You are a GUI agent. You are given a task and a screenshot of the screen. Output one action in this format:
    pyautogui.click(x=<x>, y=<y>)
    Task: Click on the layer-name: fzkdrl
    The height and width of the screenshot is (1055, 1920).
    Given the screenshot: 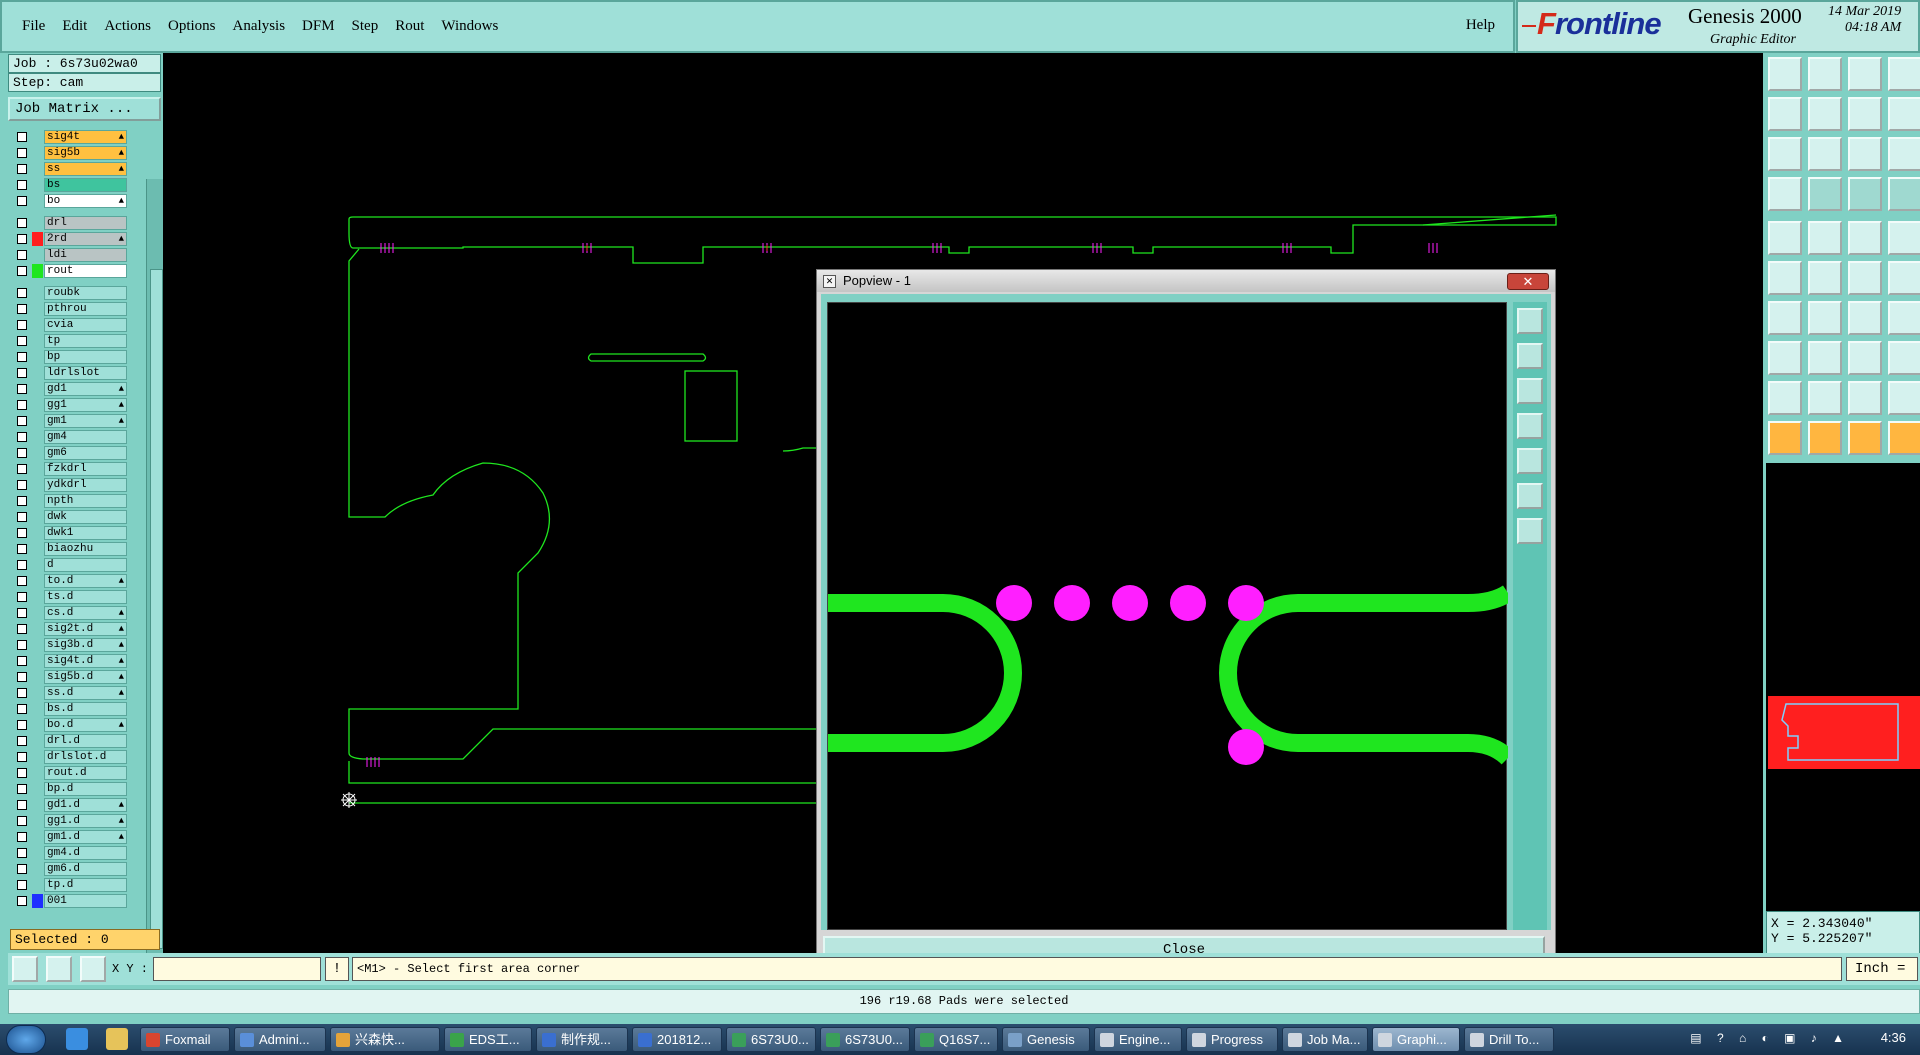 What is the action you would take?
    pyautogui.click(x=85, y=469)
    